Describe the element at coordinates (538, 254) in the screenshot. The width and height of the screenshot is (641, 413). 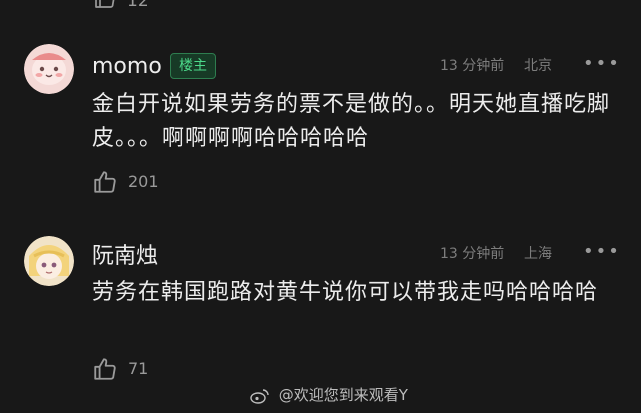
I see `comment-location: 上海` at that location.